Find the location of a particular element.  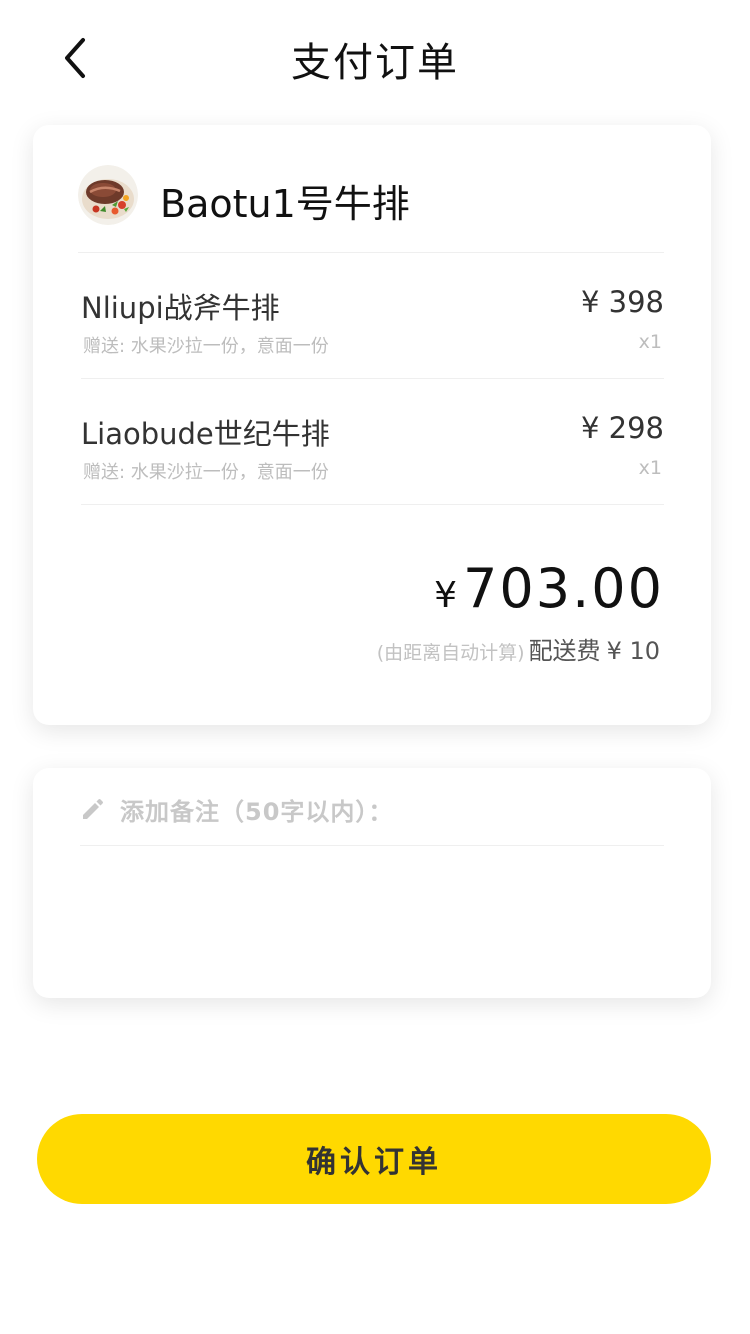

item-price: ¥ 298 is located at coordinates (622, 428).